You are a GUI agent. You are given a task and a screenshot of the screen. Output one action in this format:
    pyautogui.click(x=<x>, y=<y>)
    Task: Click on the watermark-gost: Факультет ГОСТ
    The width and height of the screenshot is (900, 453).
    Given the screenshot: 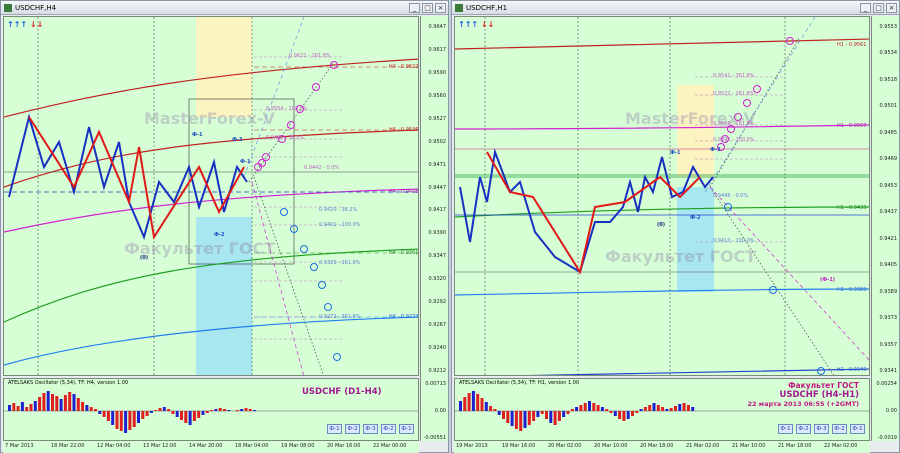 What is the action you would take?
    pyautogui.click(x=681, y=256)
    